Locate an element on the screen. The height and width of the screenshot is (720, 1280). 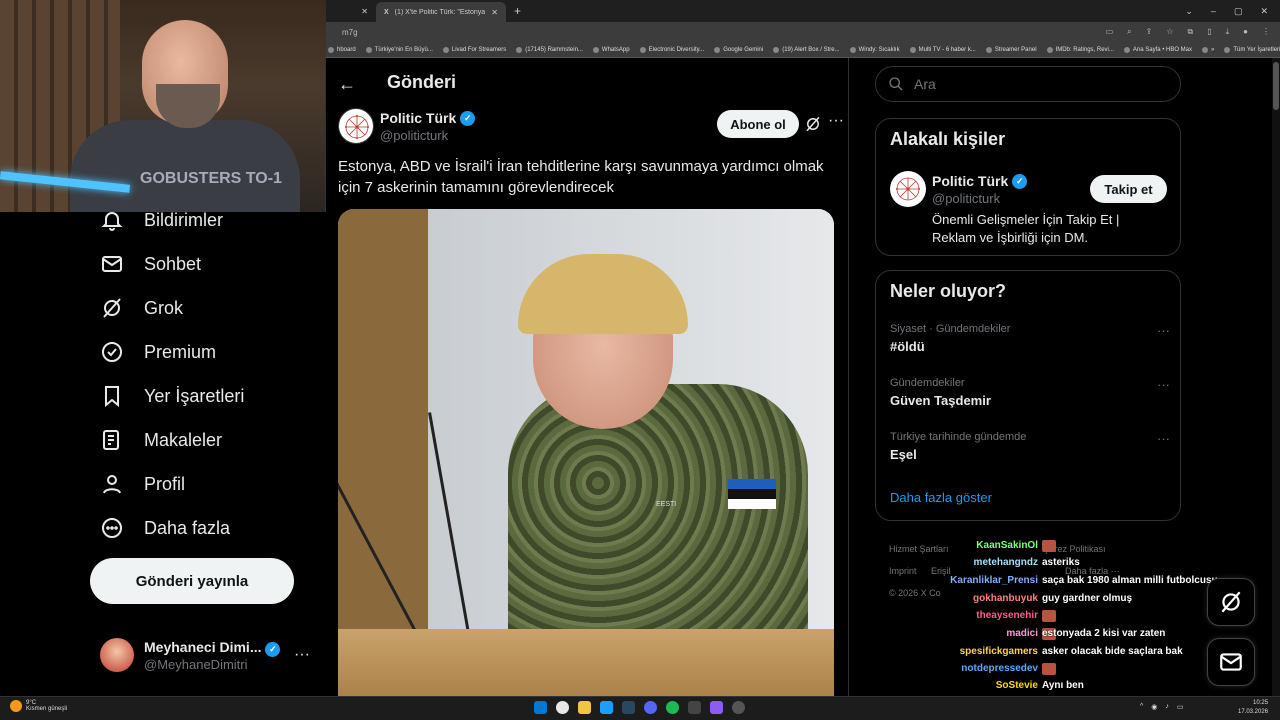
bookmark-item: Google Gemini is located at coordinates (738, 49).